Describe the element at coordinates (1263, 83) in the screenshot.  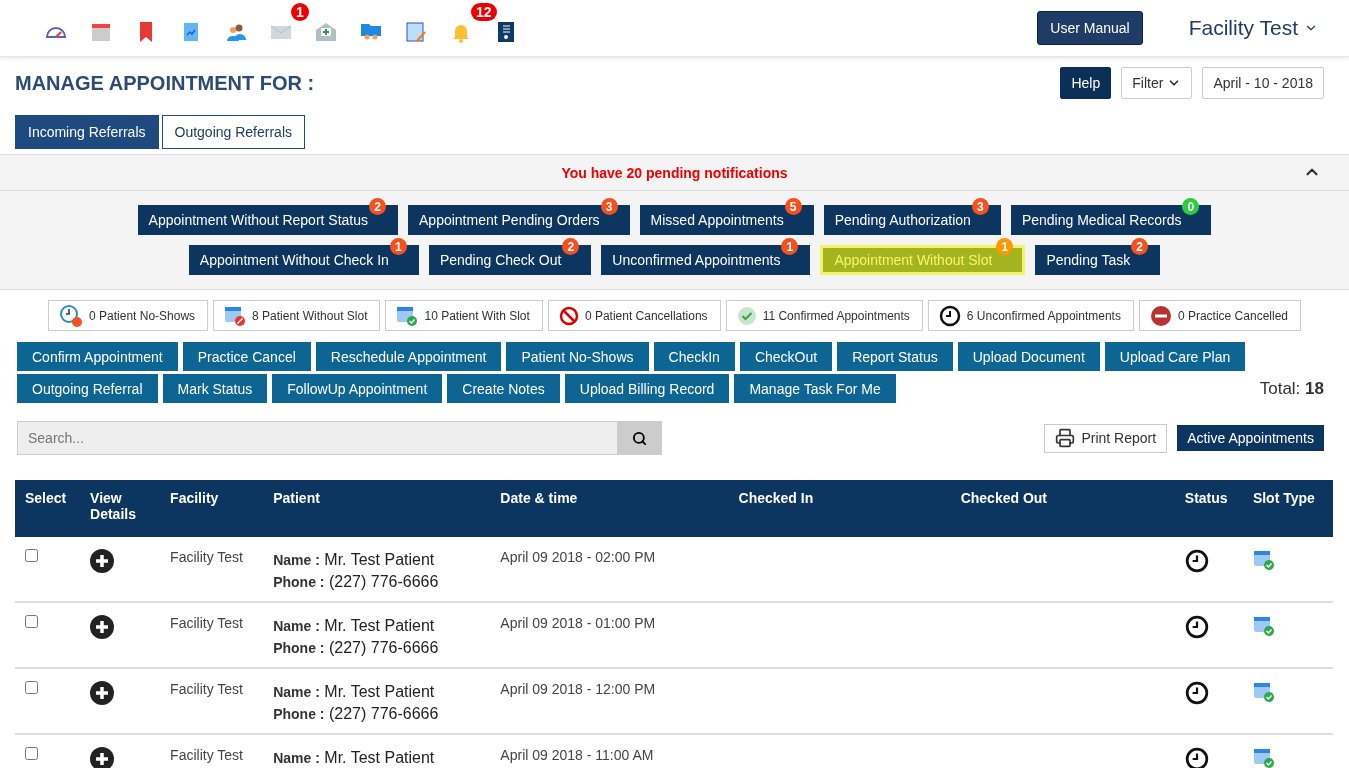
I see `date-button: April - 10 - 2018` at that location.